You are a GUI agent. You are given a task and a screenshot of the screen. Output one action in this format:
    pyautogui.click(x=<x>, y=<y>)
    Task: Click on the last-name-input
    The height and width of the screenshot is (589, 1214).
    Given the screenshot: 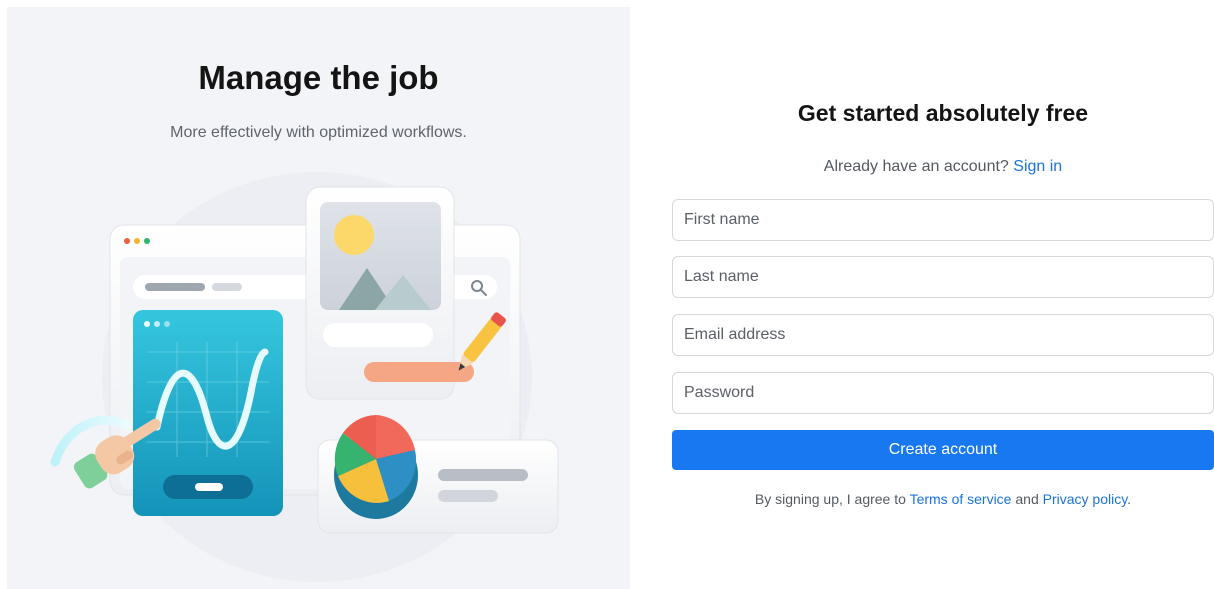 What is the action you would take?
    pyautogui.click(x=943, y=277)
    